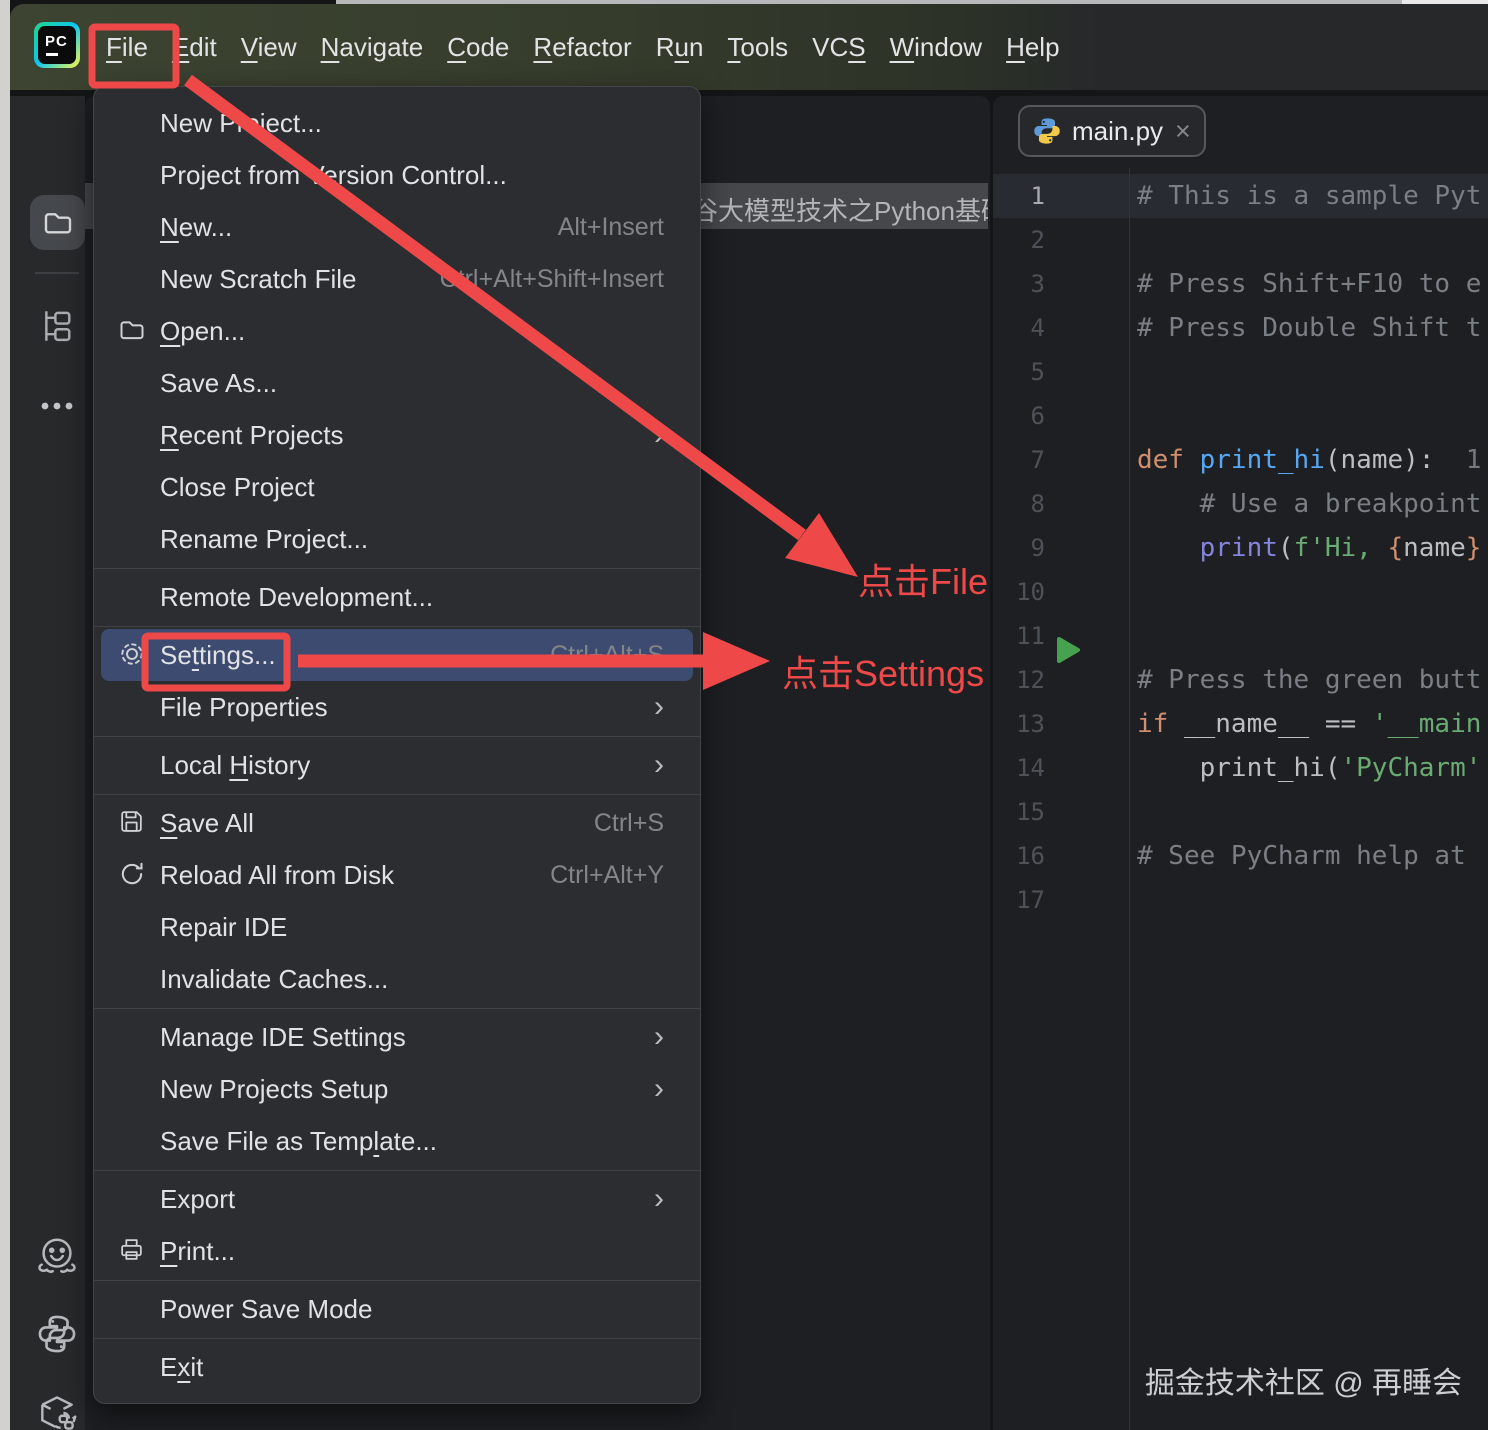  I want to click on menu-item-new-projects-setup: New Projects Setup ›, so click(397, 1089).